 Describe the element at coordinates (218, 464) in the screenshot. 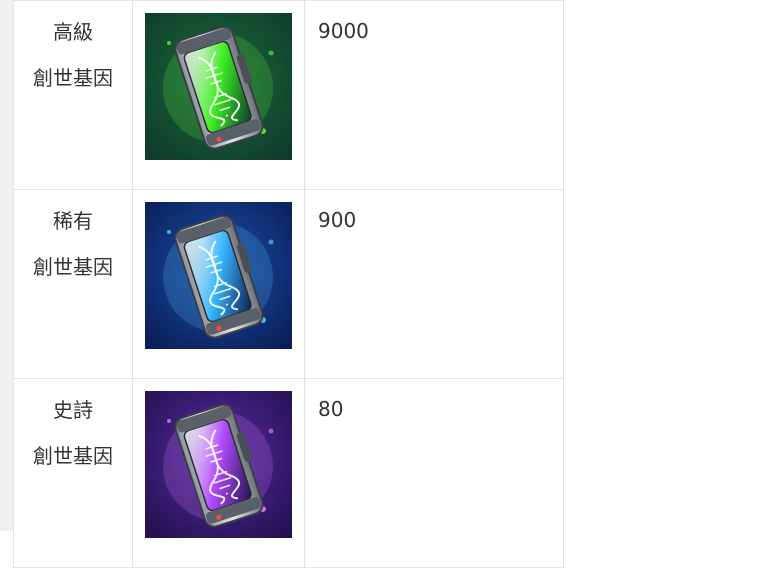

I see `dna-capsule-purple-icon` at that location.